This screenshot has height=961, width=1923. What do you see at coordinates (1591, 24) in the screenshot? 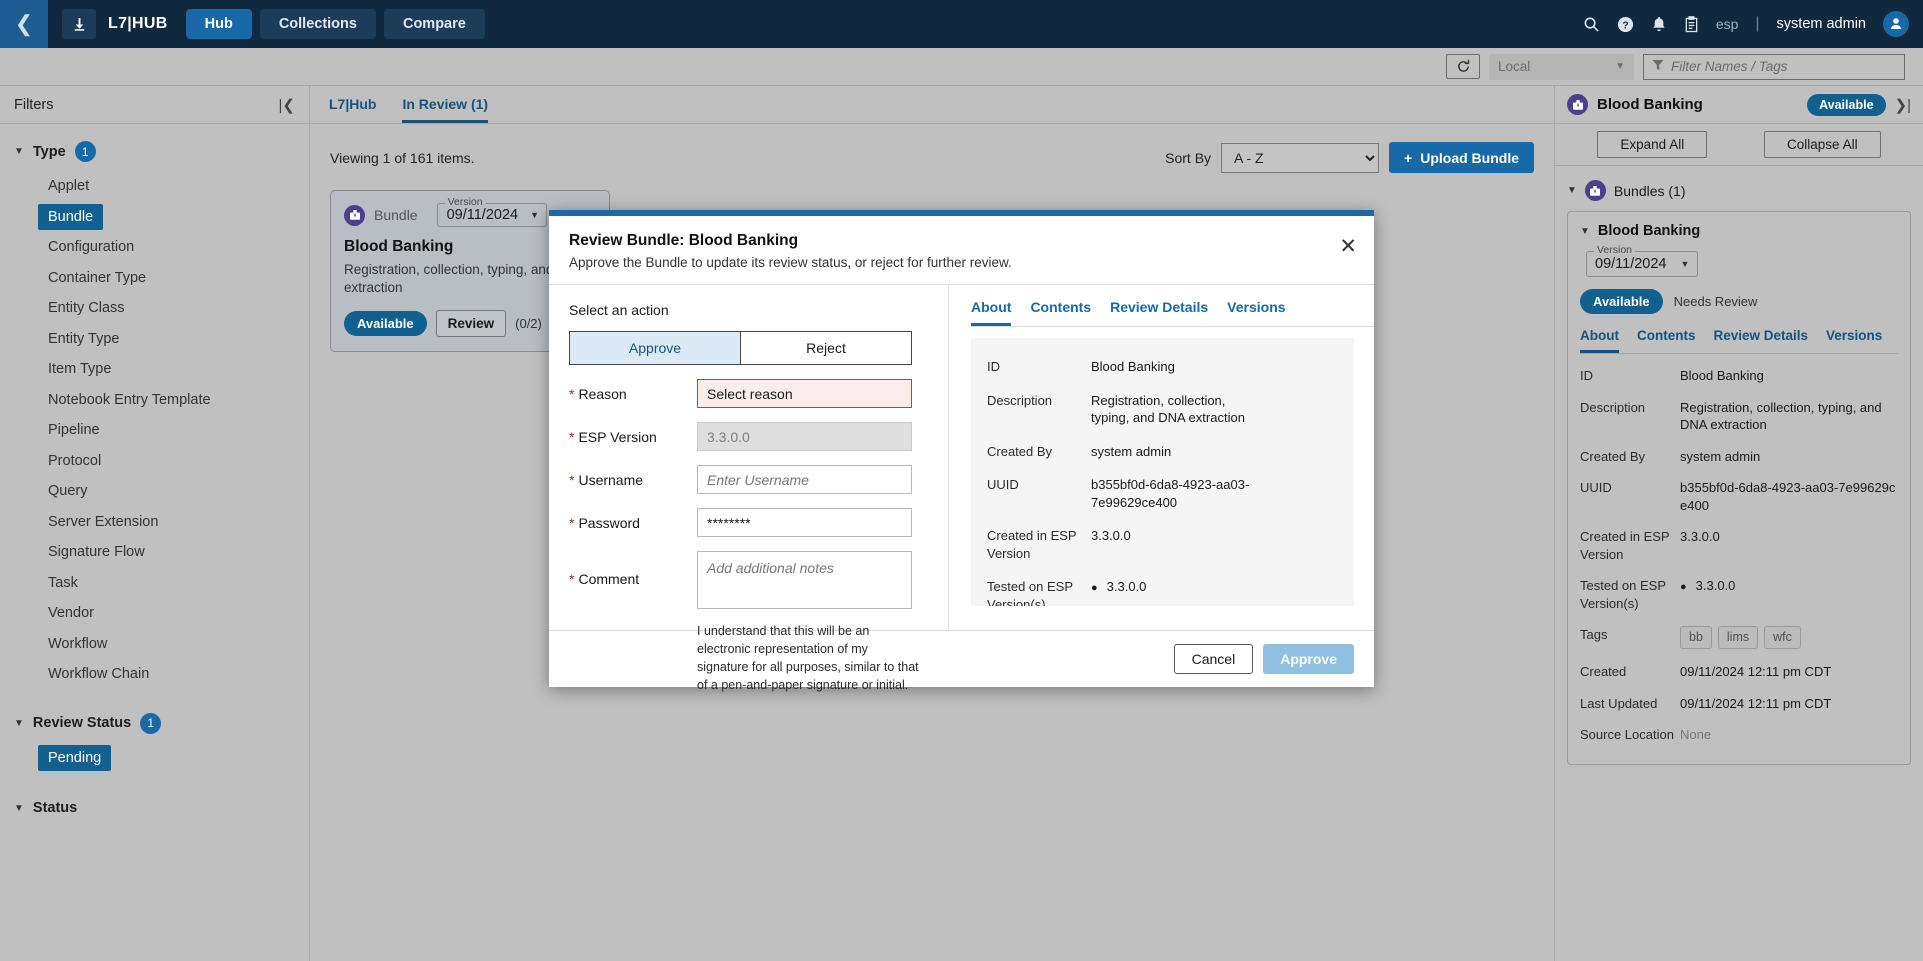
I see `search-icon` at bounding box center [1591, 24].